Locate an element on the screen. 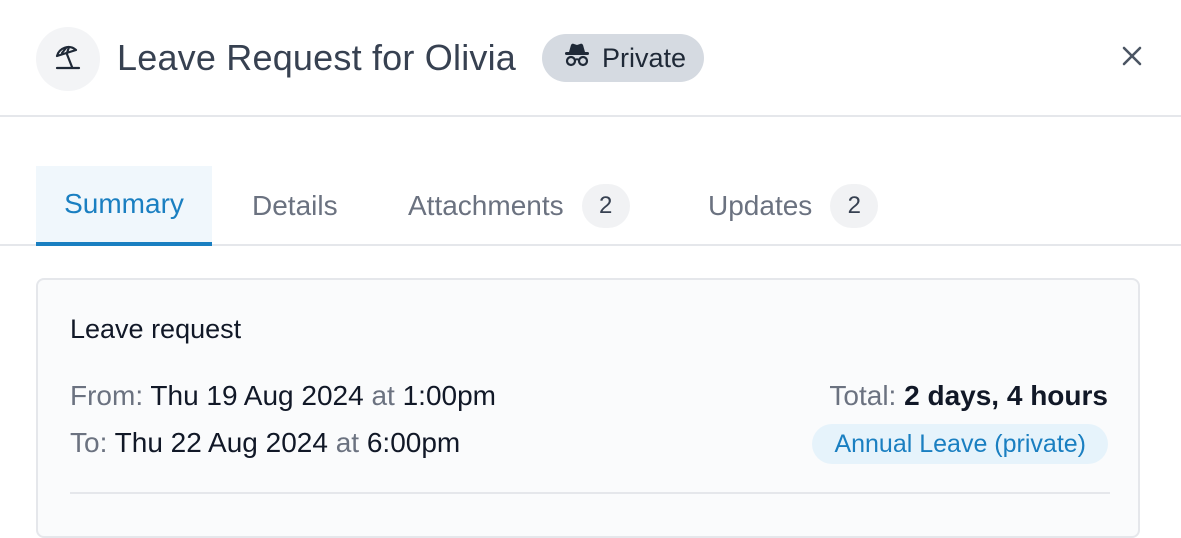  close-icon is located at coordinates (1132, 58).